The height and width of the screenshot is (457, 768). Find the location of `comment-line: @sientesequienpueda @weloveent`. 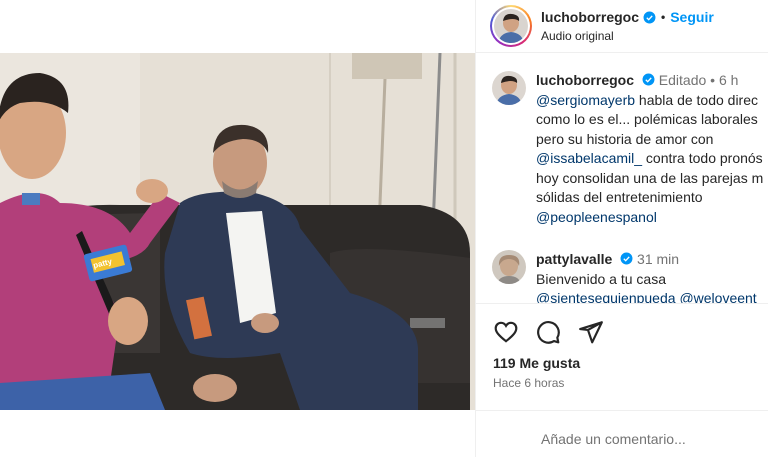

comment-line: @sientesequienpueda @weloveent is located at coordinates (652, 296).